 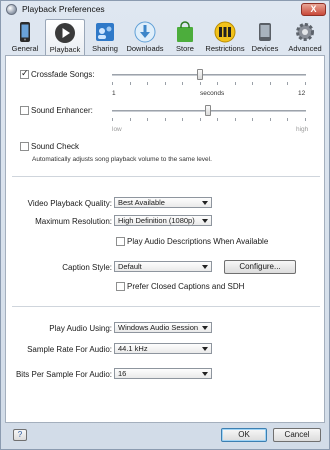 I want to click on crossfade-max: 12, so click(x=302, y=93).